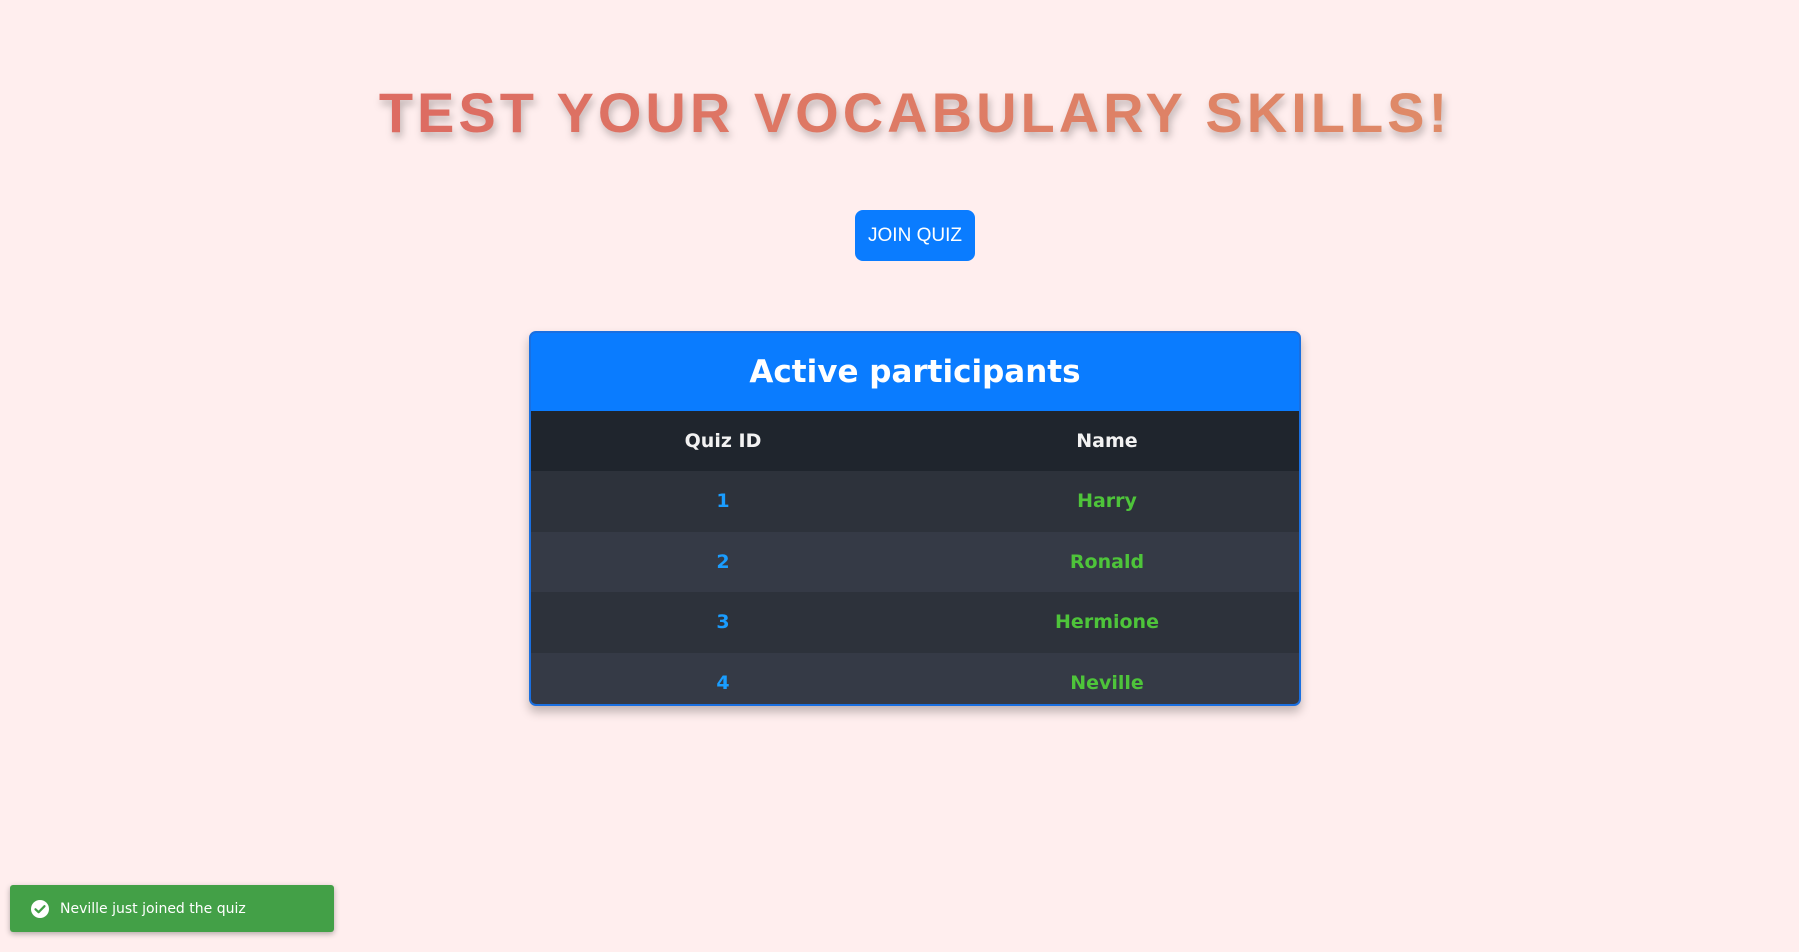  What do you see at coordinates (1107, 441) in the screenshot?
I see `column-header-name: Name` at bounding box center [1107, 441].